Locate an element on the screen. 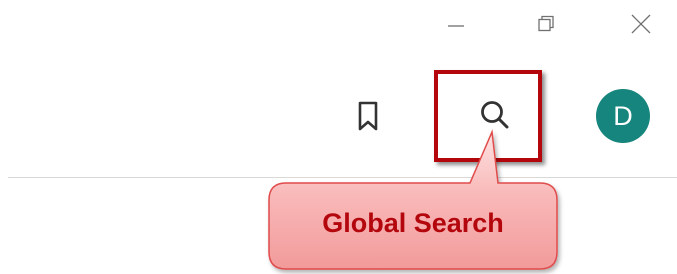  minimize-button is located at coordinates (456, 24).